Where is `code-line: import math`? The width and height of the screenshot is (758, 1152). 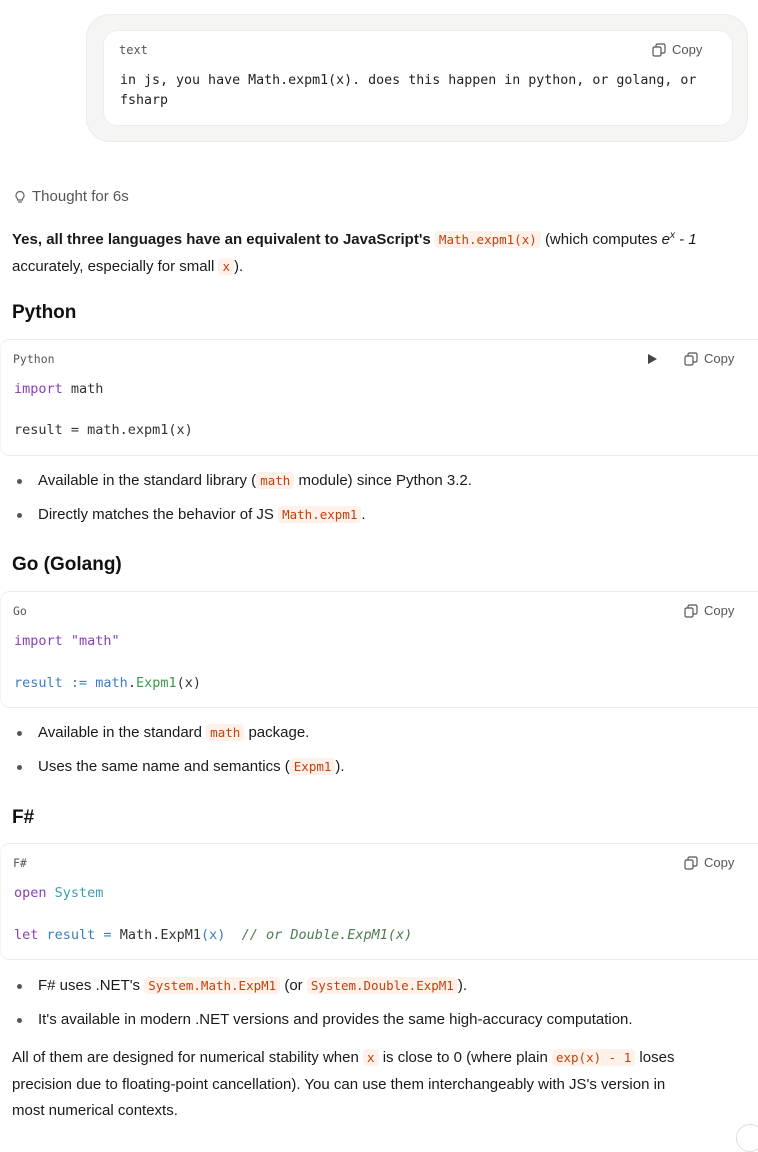 code-line: import math is located at coordinates (59, 389).